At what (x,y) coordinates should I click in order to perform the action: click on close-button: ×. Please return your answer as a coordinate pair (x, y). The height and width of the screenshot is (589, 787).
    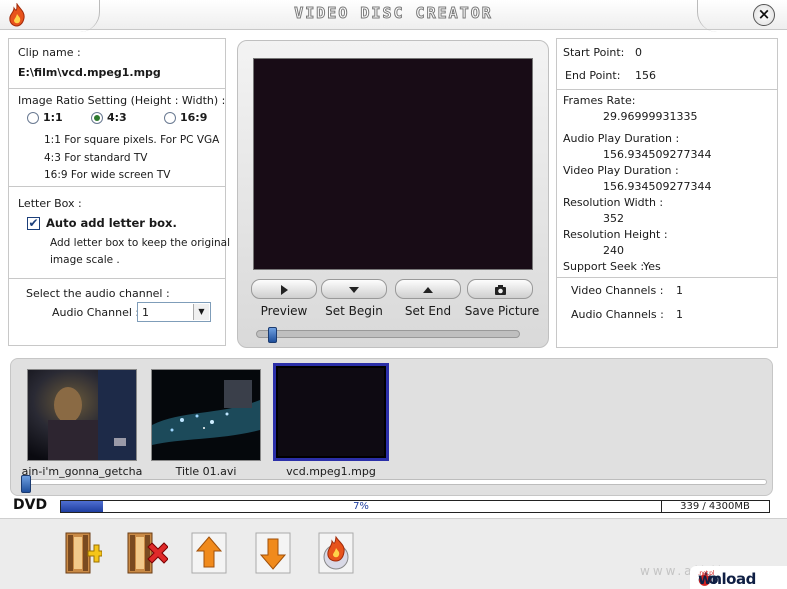
    Looking at the image, I should click on (764, 15).